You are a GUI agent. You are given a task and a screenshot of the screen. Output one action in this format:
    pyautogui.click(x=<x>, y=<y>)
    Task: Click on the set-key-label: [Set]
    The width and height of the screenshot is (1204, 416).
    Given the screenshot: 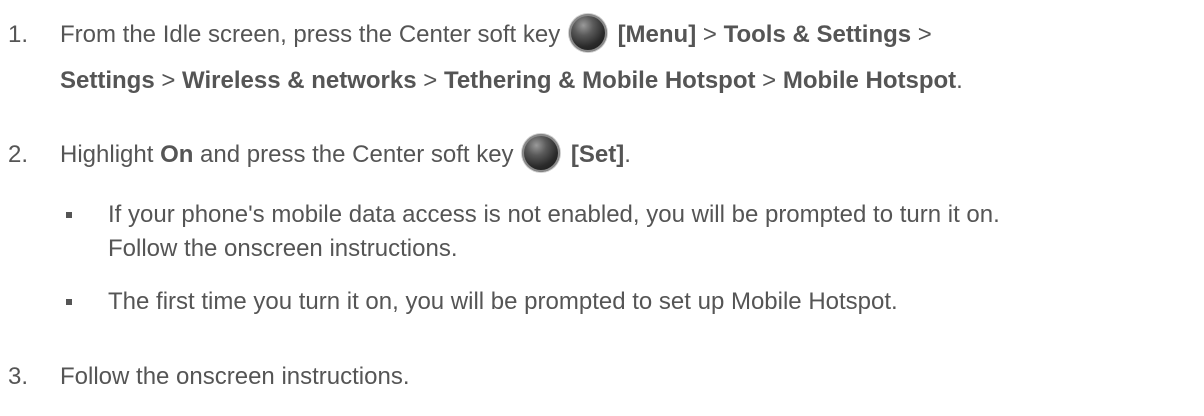 What is the action you would take?
    pyautogui.click(x=597, y=154)
    